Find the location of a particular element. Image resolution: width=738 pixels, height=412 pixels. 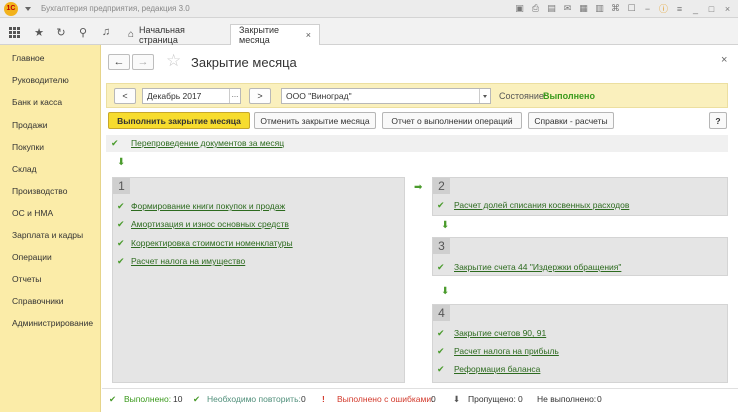

help-button: ? is located at coordinates (718, 120).